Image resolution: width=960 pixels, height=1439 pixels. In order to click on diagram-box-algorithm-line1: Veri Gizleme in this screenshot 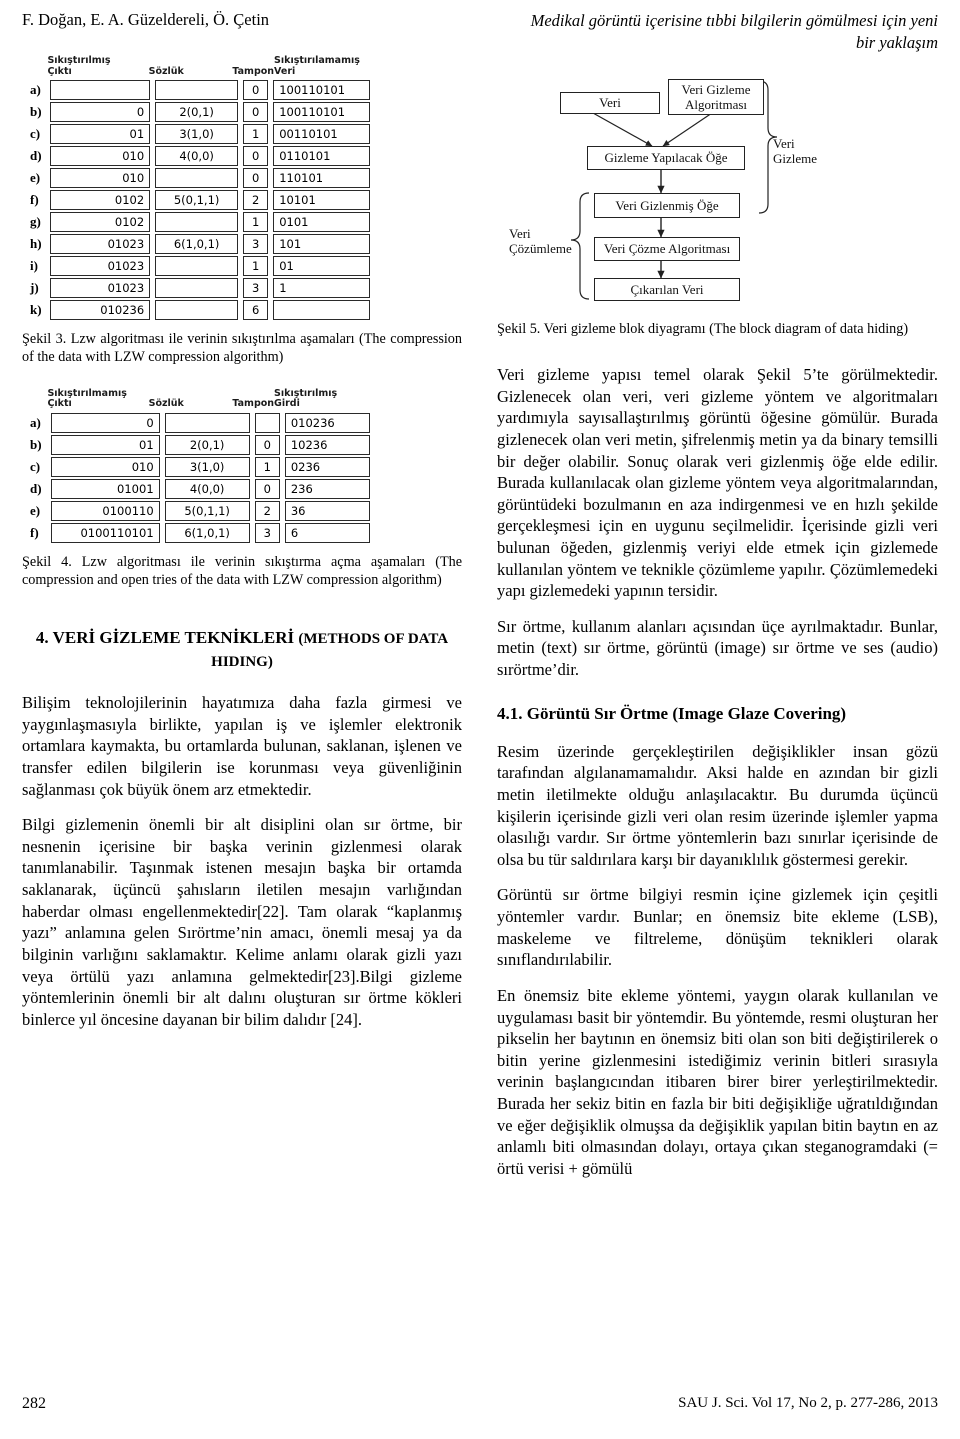, I will do `click(716, 89)`.